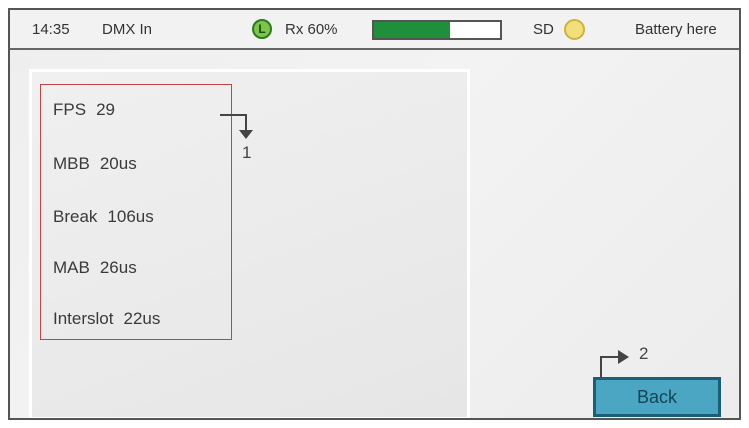  Describe the element at coordinates (105, 109) in the screenshot. I see `item-value: 29` at that location.